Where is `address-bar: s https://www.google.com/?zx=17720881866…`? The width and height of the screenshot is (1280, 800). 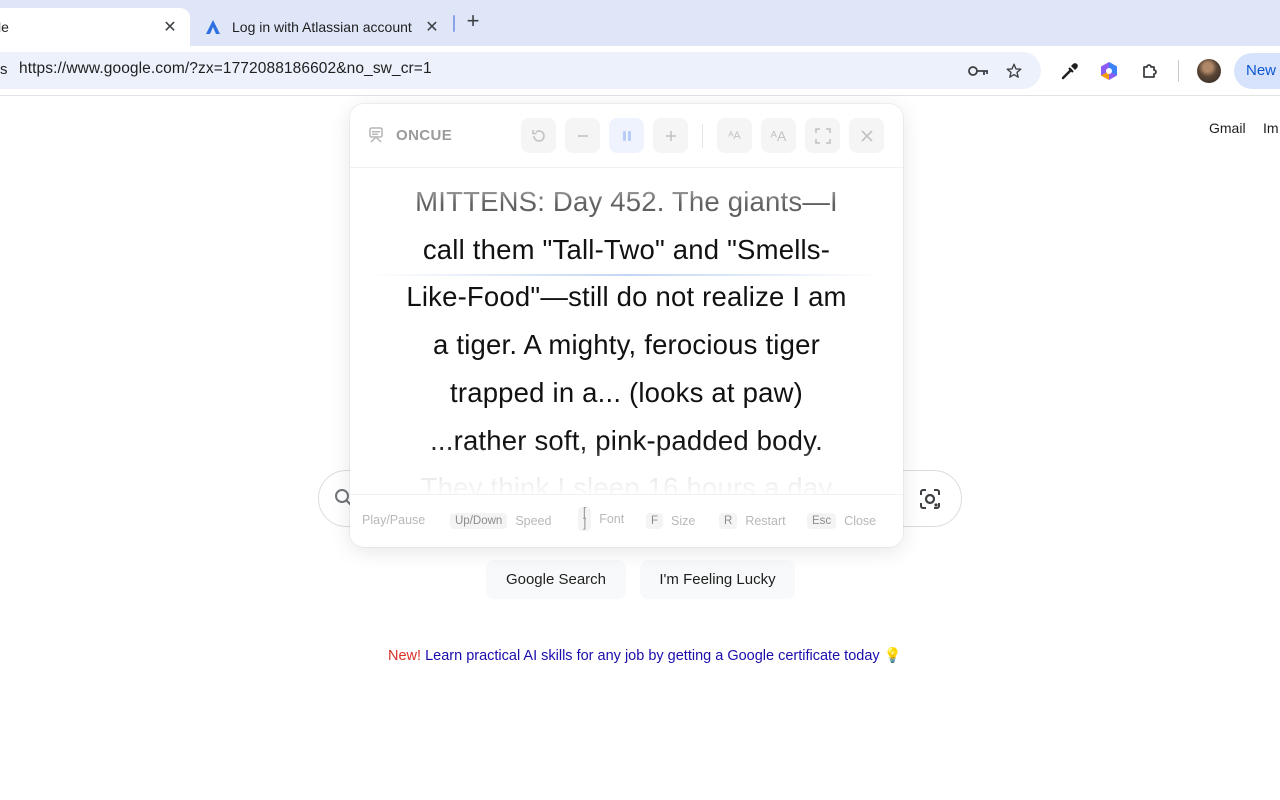 address-bar: s https://www.google.com/?zx=17720881866… is located at coordinates (520, 70).